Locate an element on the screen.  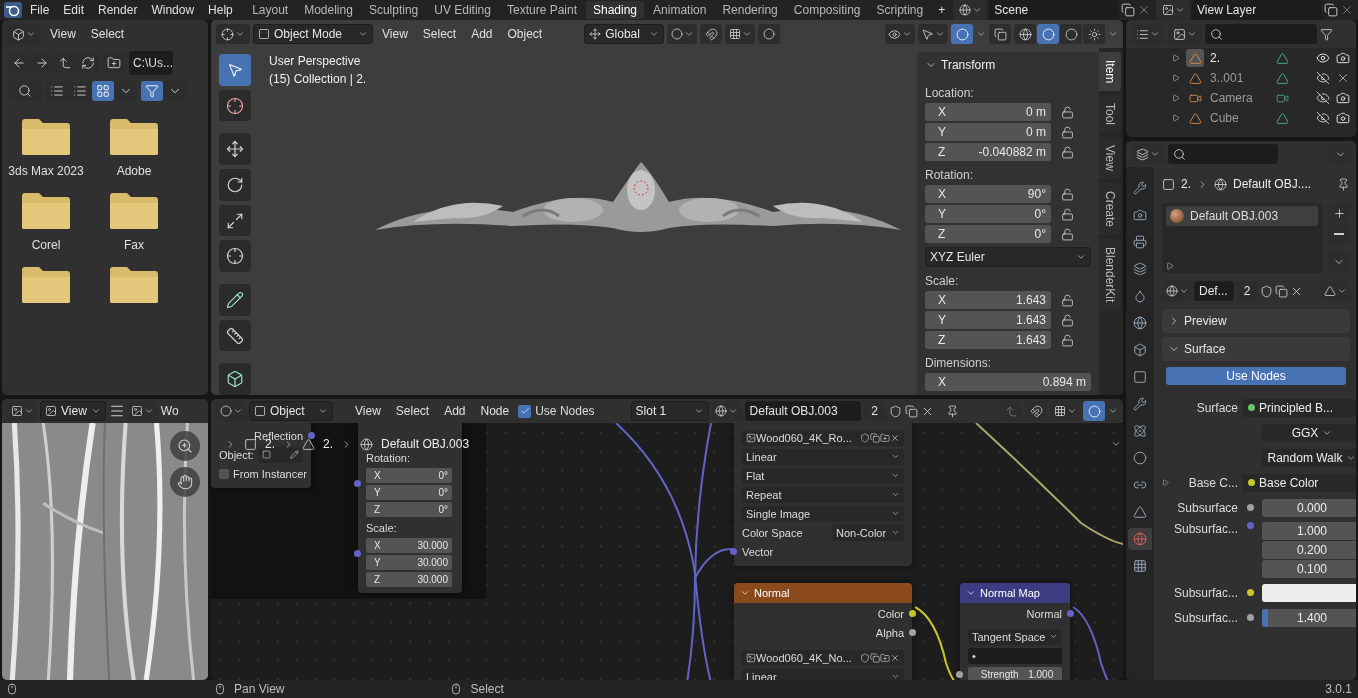
number-field: X 0.894 m is located at coordinates (1008, 382).